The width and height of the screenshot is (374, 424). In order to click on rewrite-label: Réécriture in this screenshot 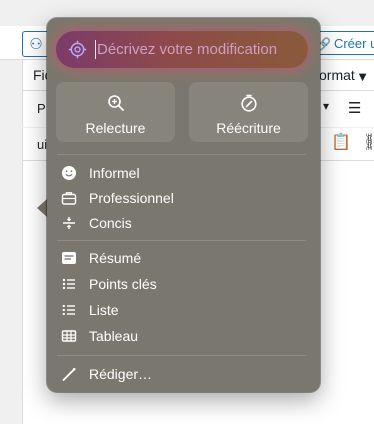, I will do `click(248, 128)`.